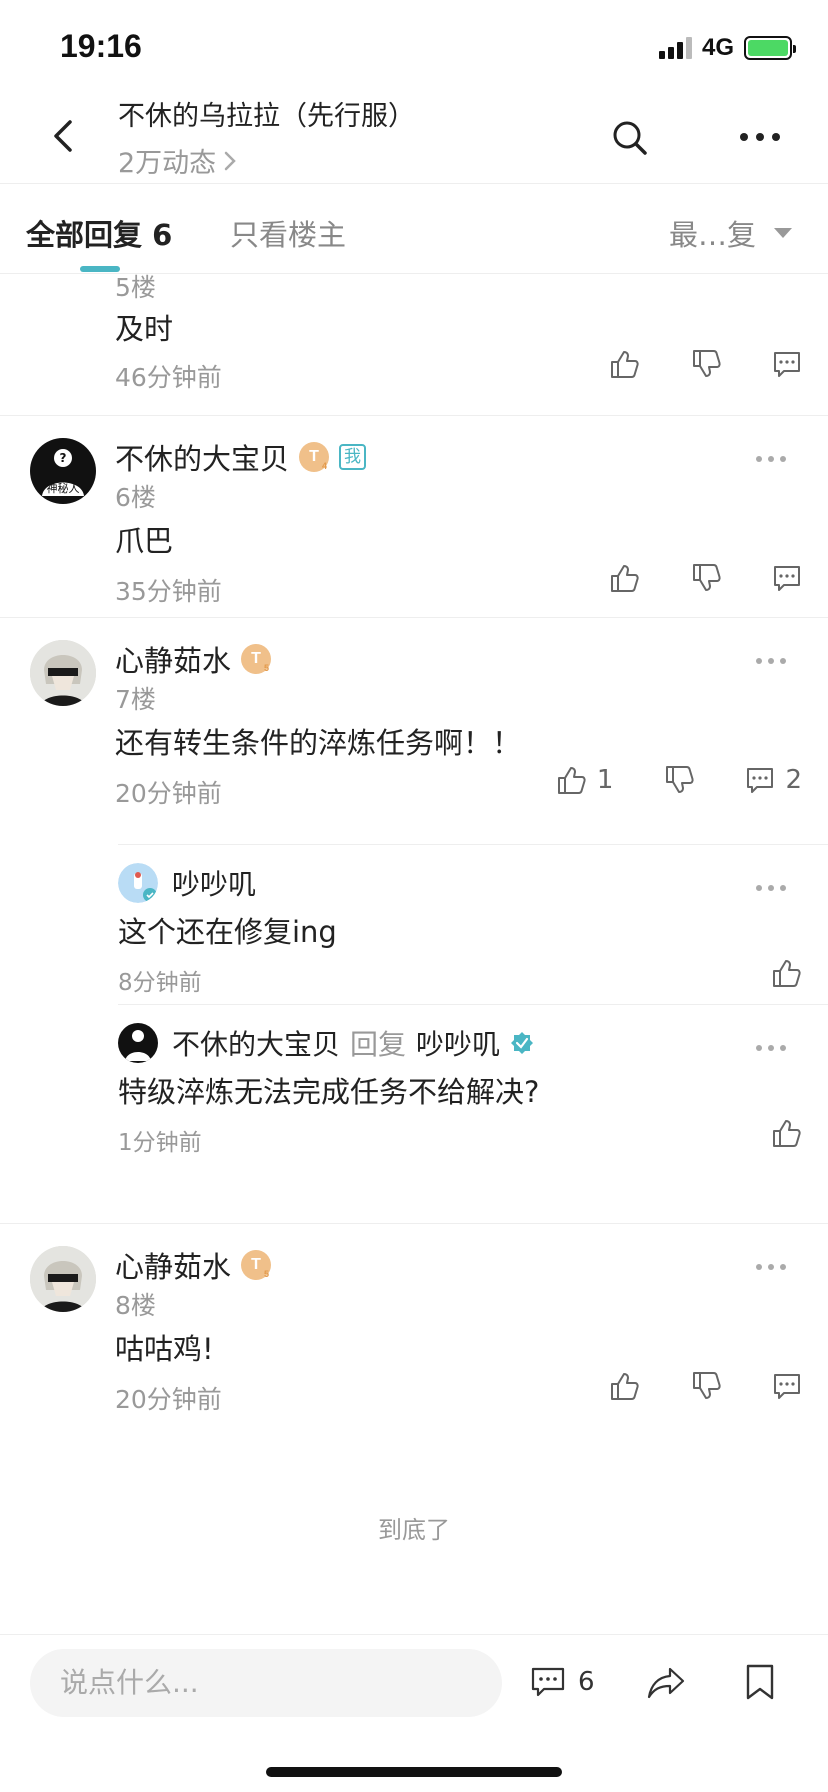  I want to click on sub-reply: 吵吵叽 这个还在修复ing 8分钟前, so click(473, 924).